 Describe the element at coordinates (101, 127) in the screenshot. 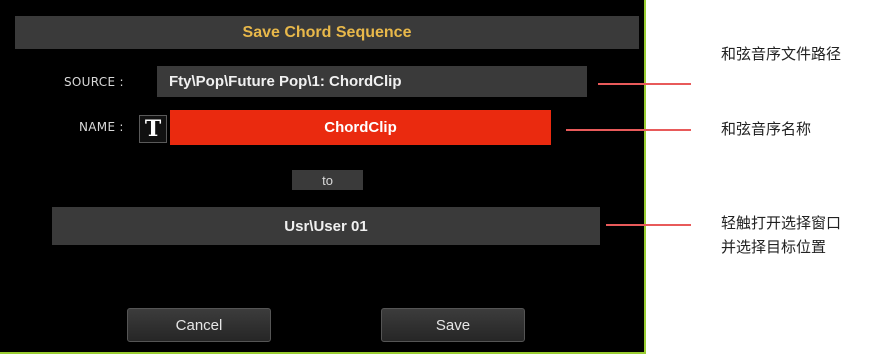

I see `name-label: NAME :` at that location.